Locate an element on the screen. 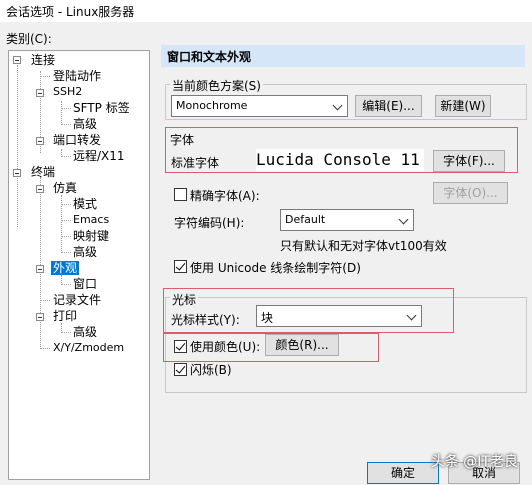 The height and width of the screenshot is (485, 532). cursor-group-label: 光标 is located at coordinates (184, 299).